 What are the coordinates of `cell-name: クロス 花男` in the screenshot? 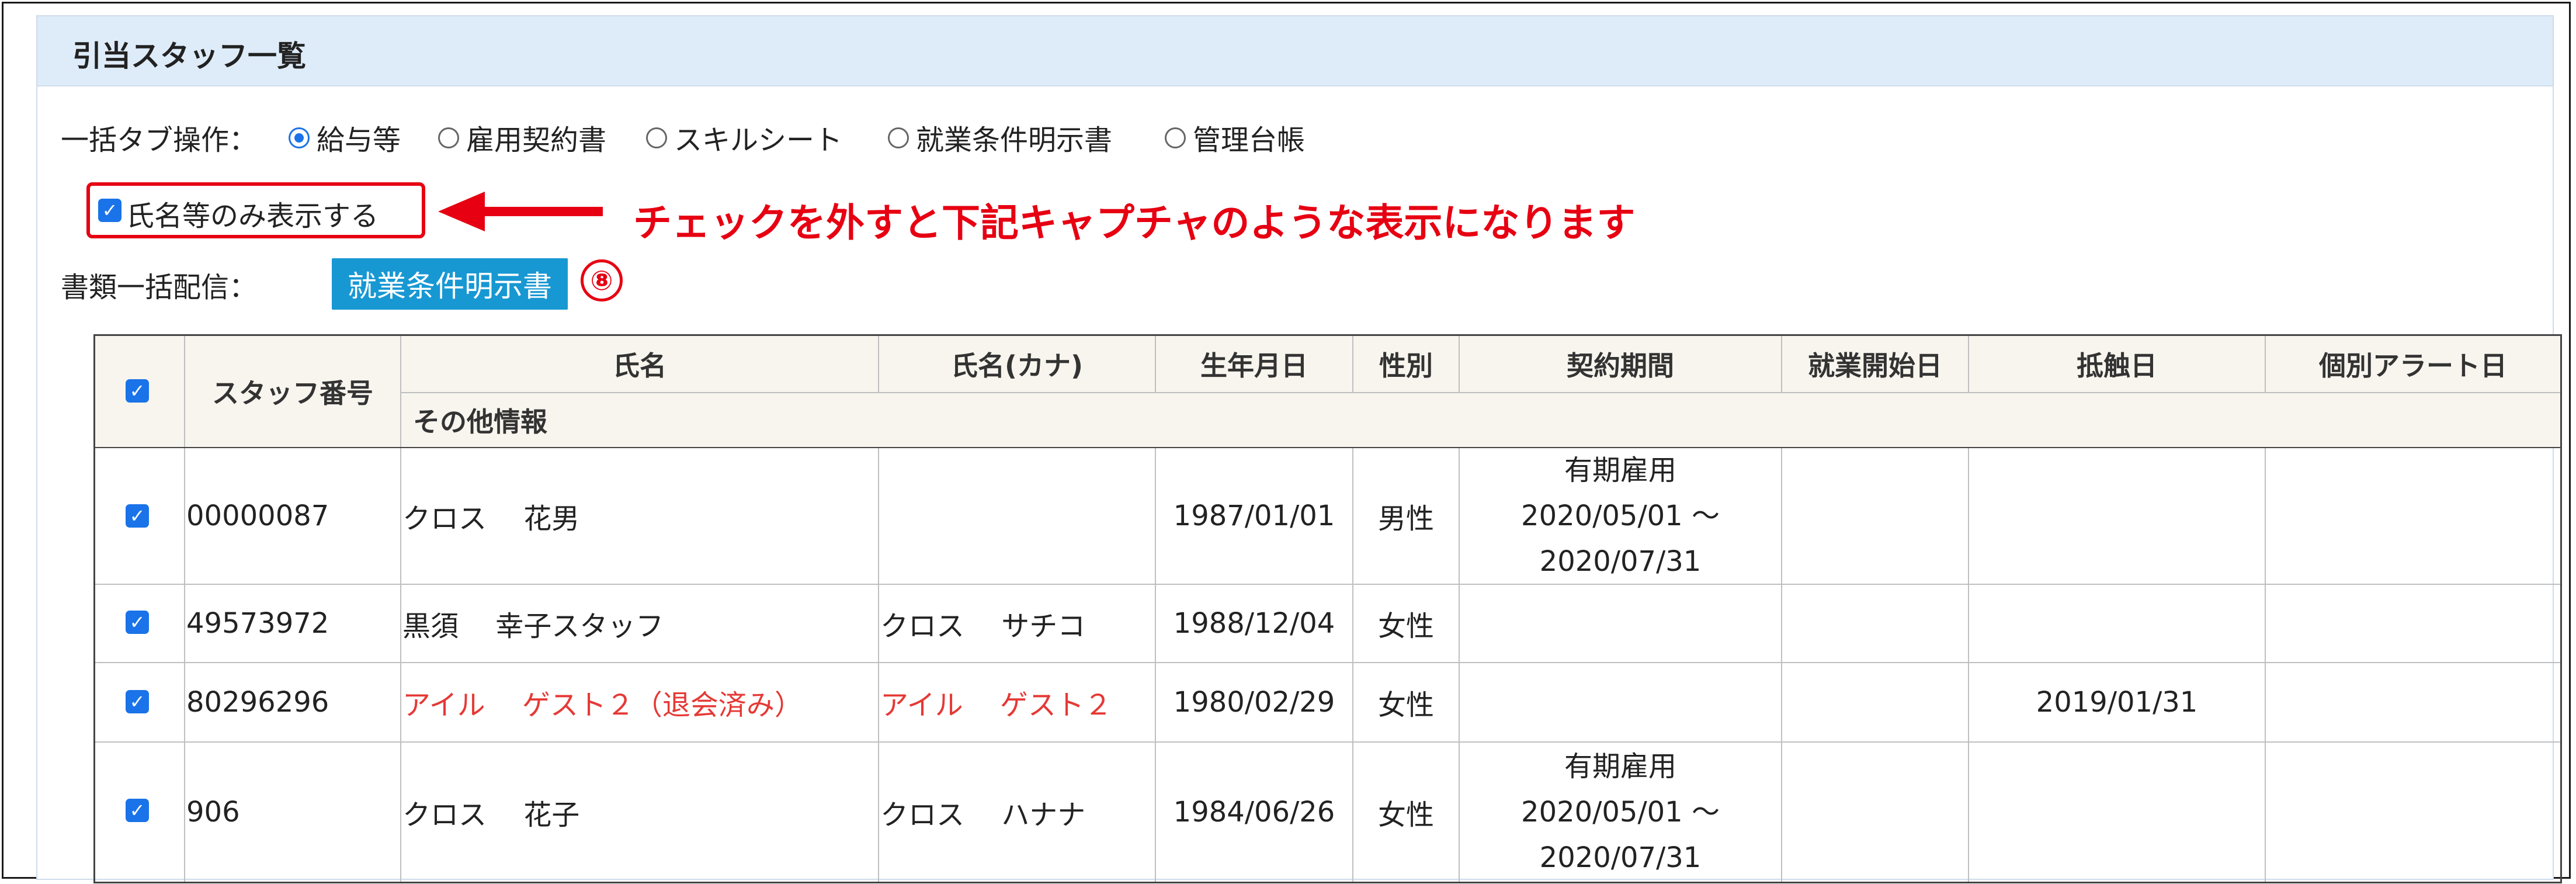 It's located at (491, 516).